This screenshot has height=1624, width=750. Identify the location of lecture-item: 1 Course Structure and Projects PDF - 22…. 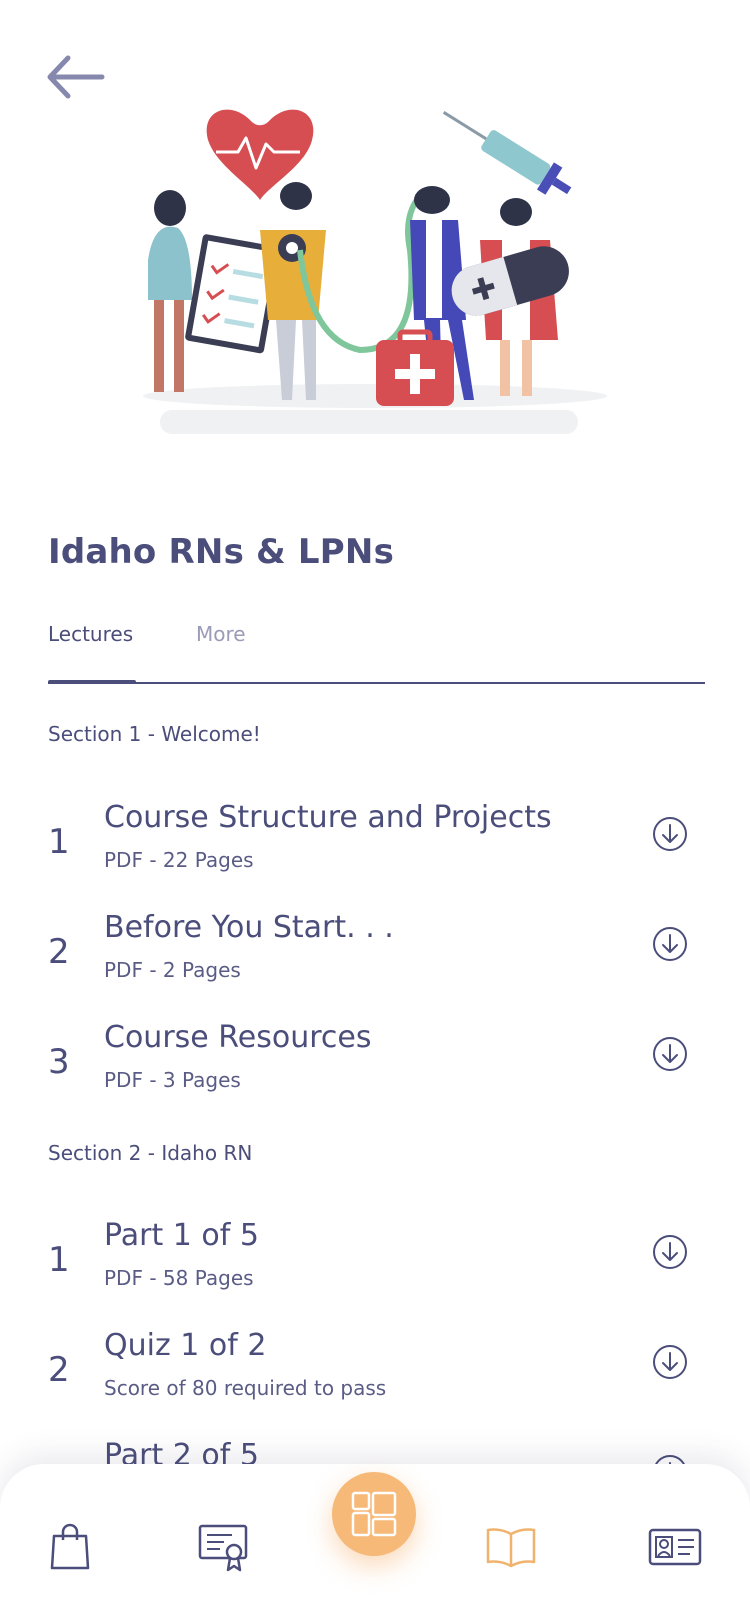
(376, 848).